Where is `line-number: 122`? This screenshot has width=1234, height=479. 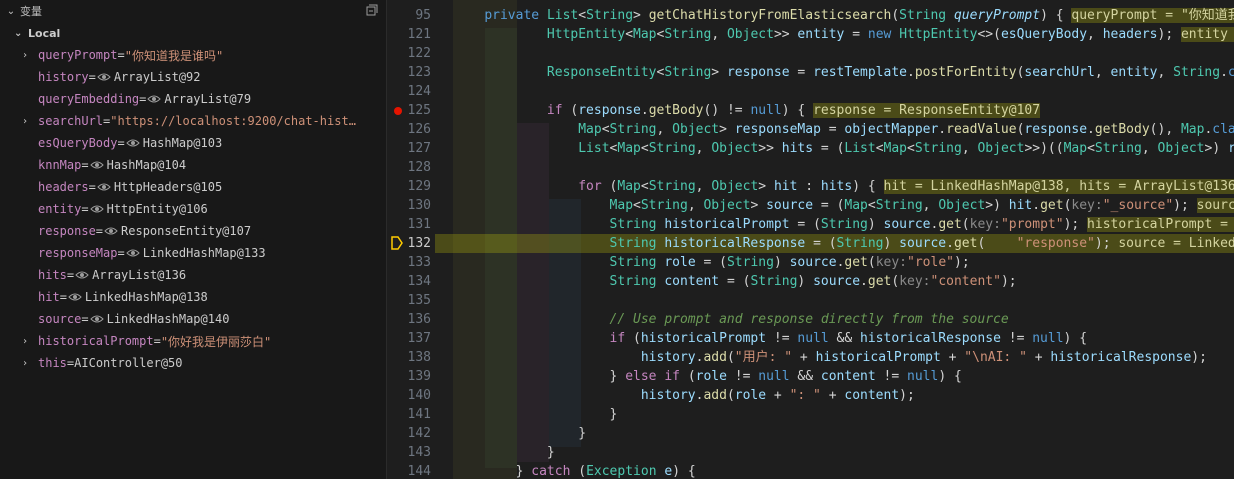
line-number: 122 is located at coordinates (409, 53).